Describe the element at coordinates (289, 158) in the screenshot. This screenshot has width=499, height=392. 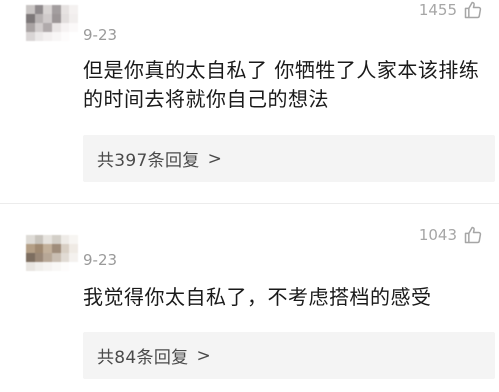
I see `view-replies-button: 共397条回复 >` at that location.